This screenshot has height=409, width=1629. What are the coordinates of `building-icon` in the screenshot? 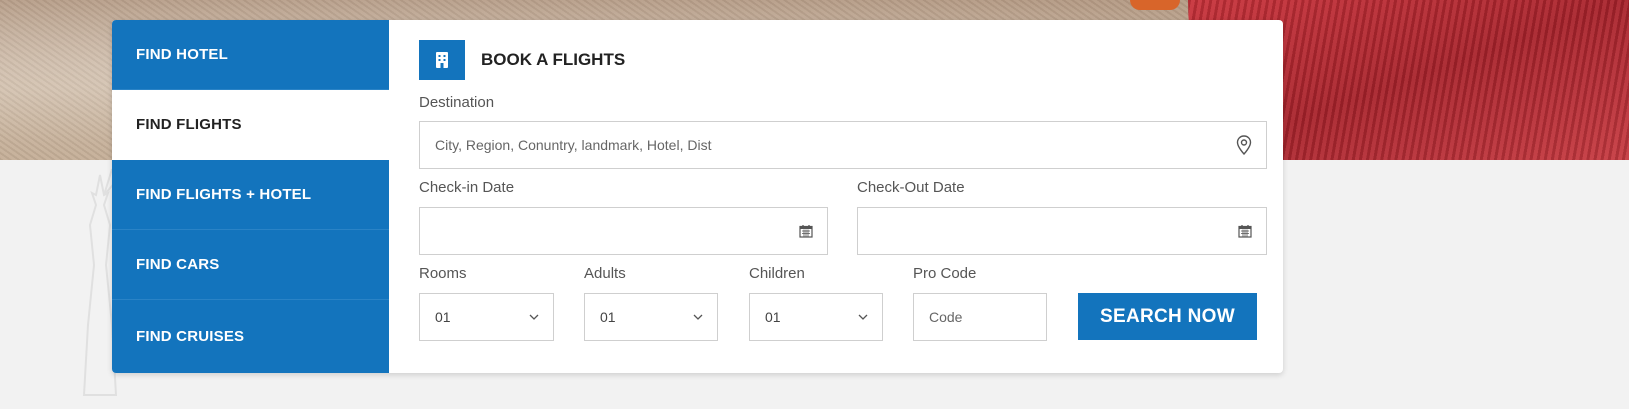 It's located at (442, 60).